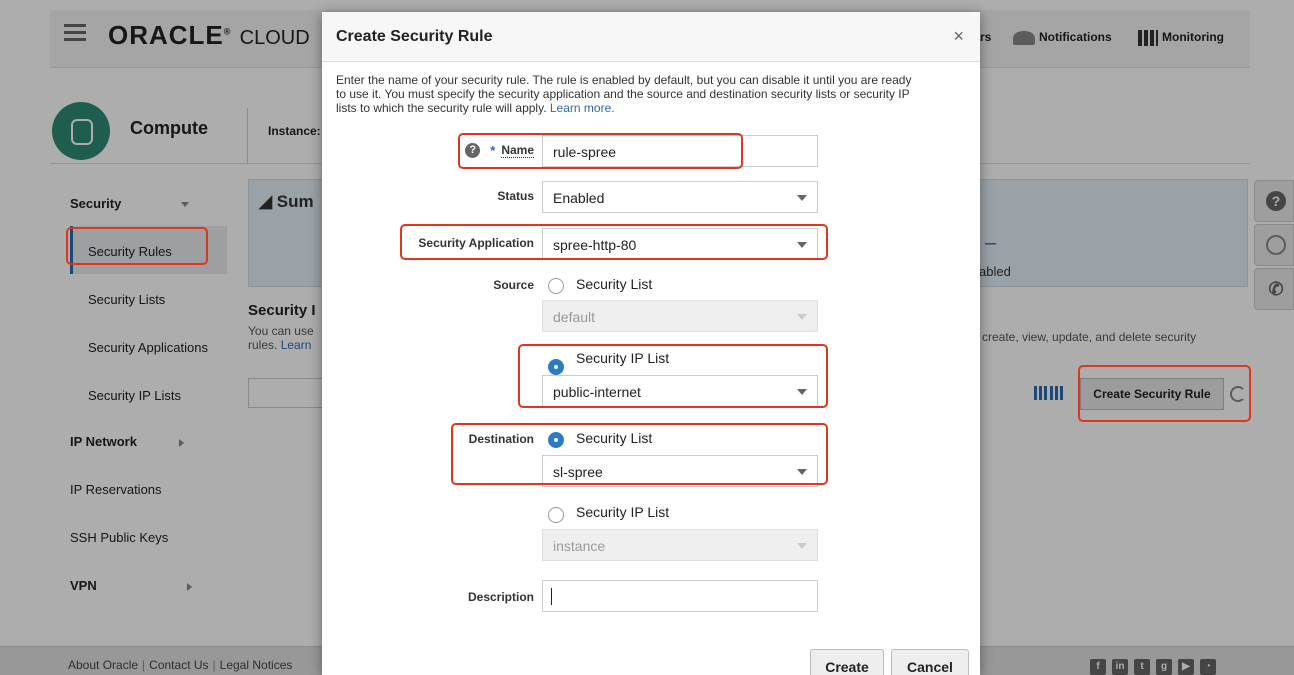 Image resolution: width=1294 pixels, height=675 pixels. I want to click on source-security-list-value: default, so click(574, 317).